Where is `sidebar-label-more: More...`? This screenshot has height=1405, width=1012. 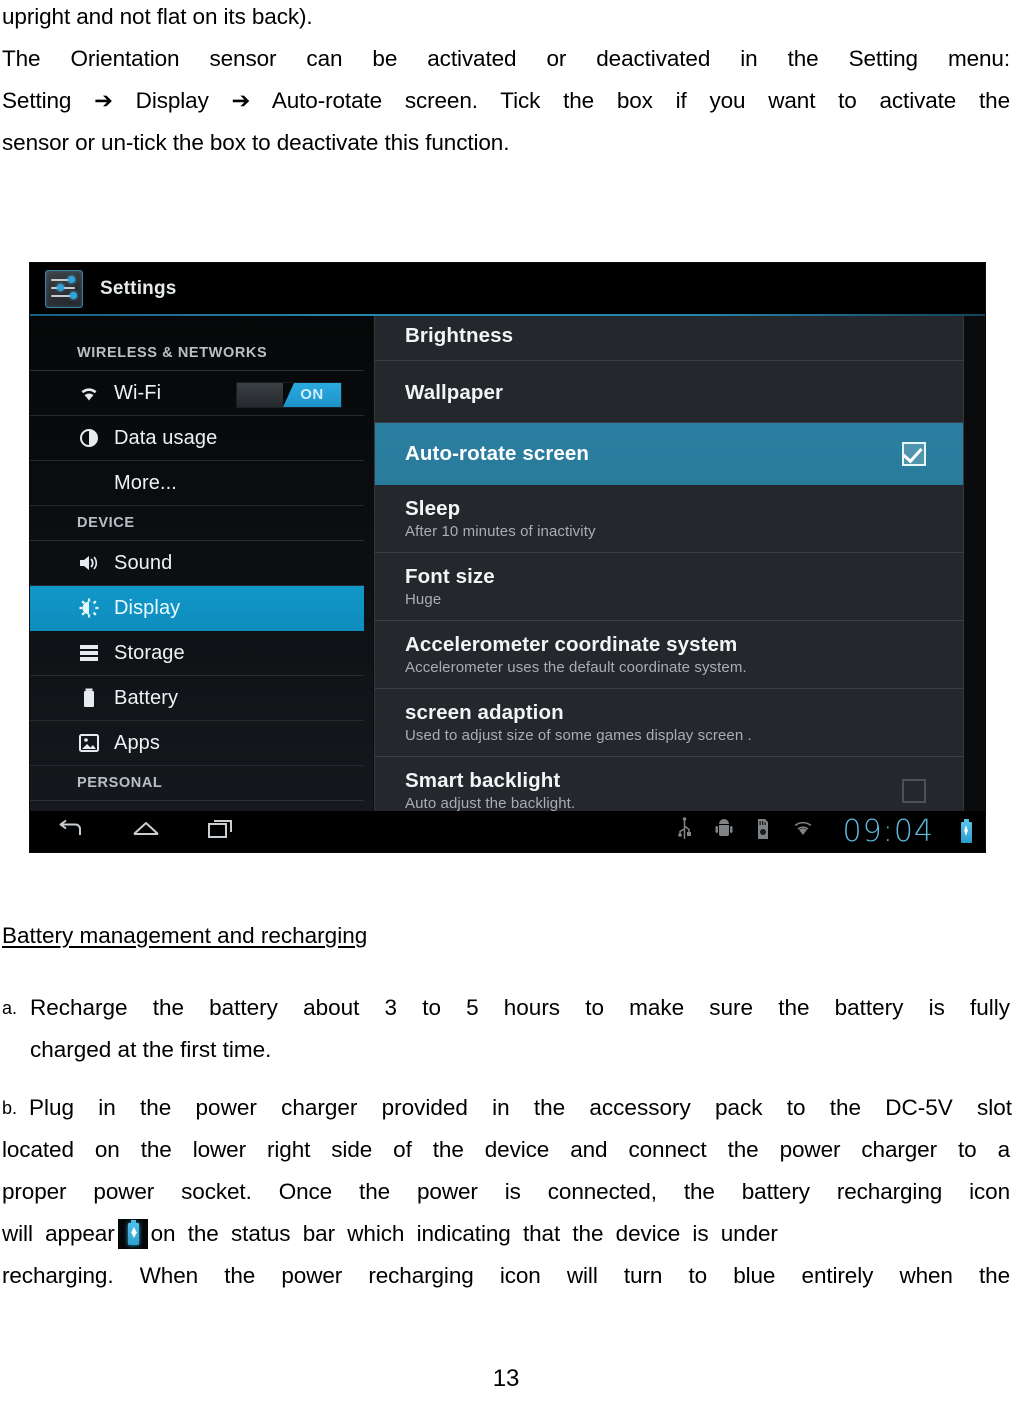
sidebar-label-more: More... is located at coordinates (145, 482).